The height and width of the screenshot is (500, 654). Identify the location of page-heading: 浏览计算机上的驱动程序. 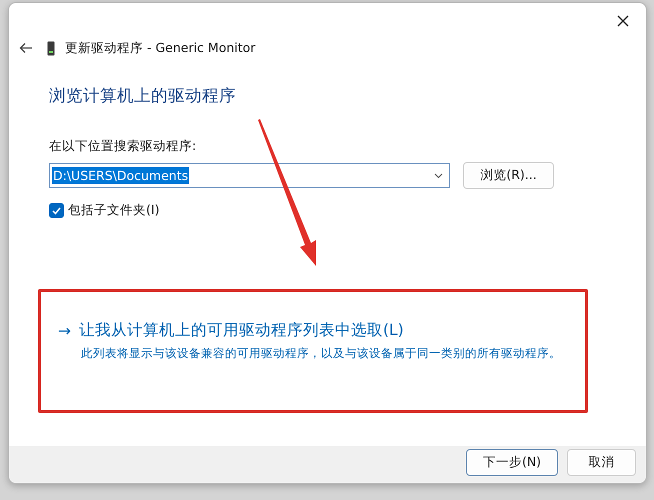
(143, 96).